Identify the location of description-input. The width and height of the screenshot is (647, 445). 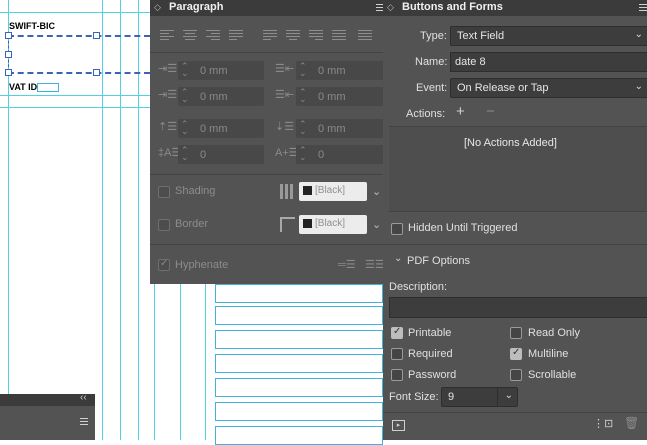
(518, 307).